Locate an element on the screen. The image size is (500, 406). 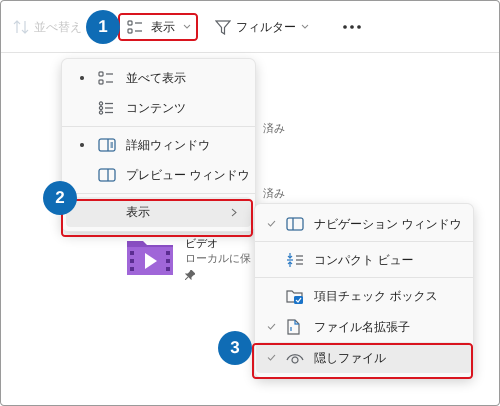
menu-item: 隠しファイル is located at coordinates (364, 357).